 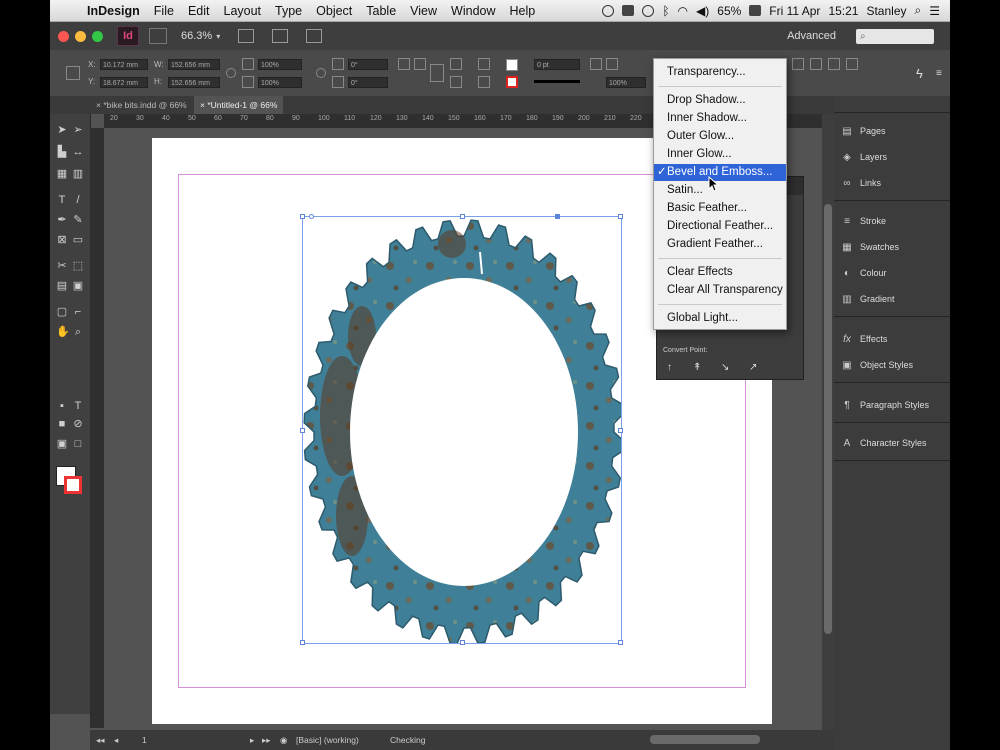 What do you see at coordinates (828, 422) in the screenshot?
I see `vertical-scrollbar` at bounding box center [828, 422].